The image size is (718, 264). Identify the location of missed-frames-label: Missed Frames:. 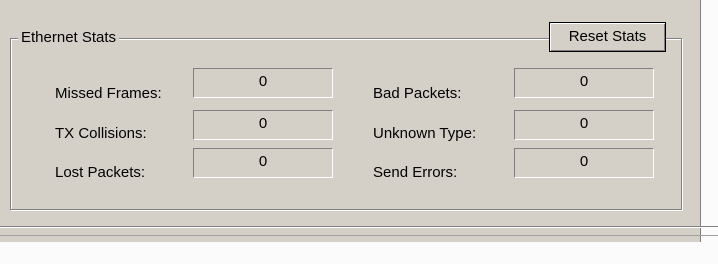
(108, 93).